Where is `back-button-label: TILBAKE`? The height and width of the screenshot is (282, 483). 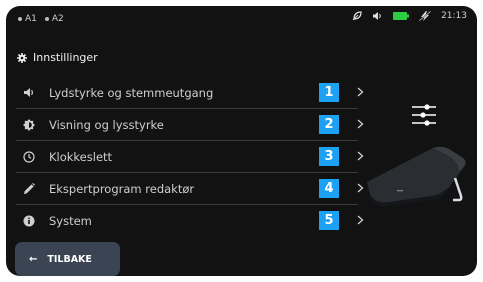 back-button-label: TILBAKE is located at coordinates (69, 259).